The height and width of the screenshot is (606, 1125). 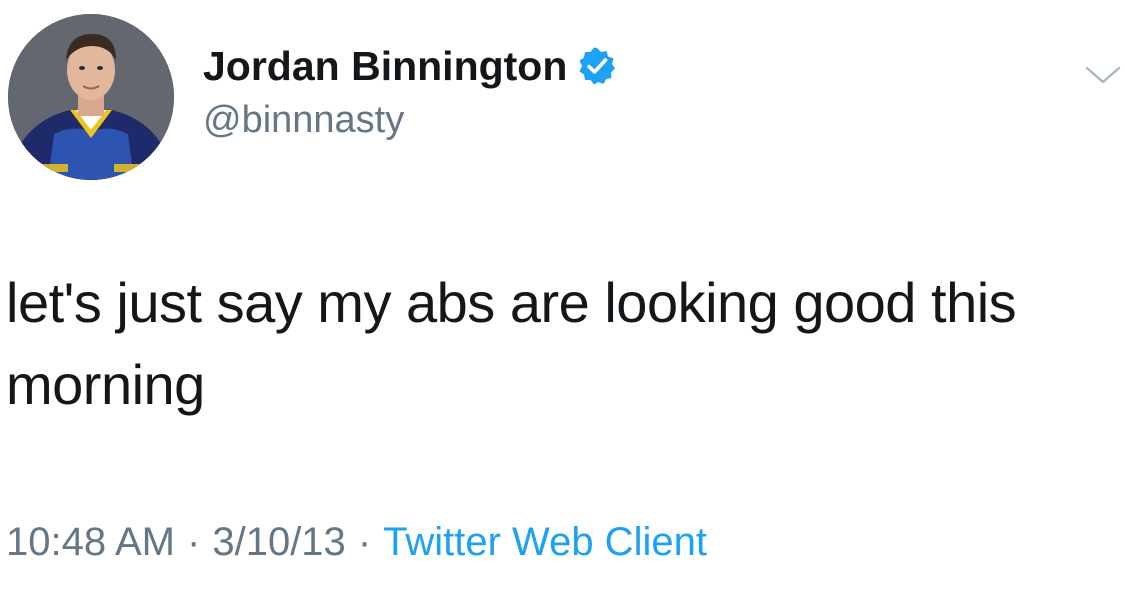 What do you see at coordinates (385, 66) in the screenshot?
I see `display-name: Jordan Binnington` at bounding box center [385, 66].